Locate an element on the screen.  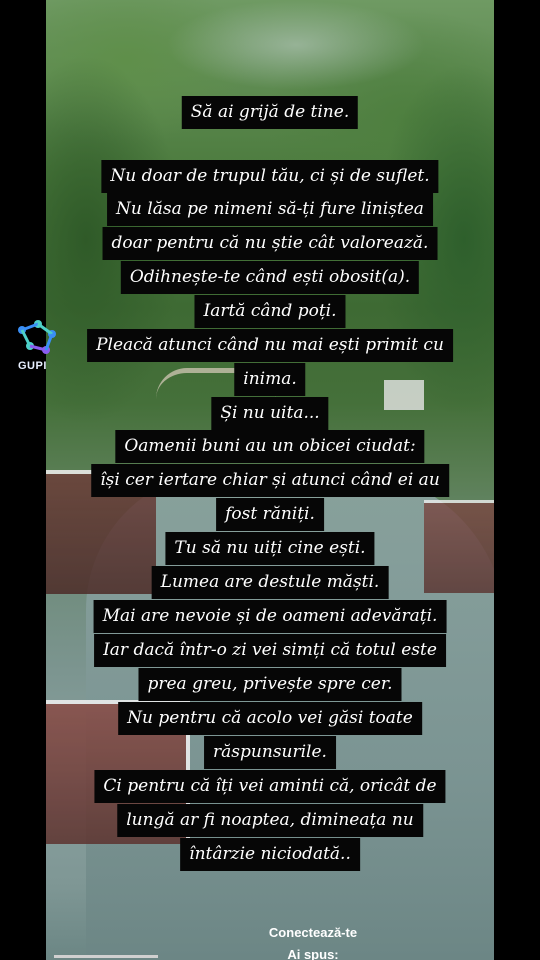
text-line: Tu să nu uiți cine ești. is located at coordinates (270, 548).